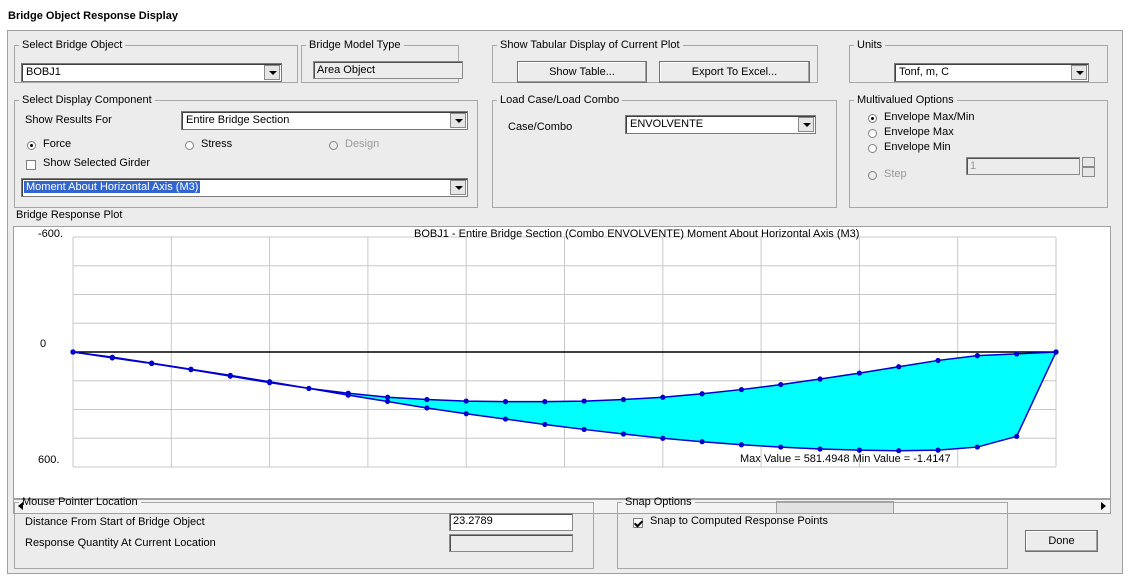 The width and height of the screenshot is (1130, 579). What do you see at coordinates (112, 187) in the screenshot?
I see `component-value: Moment About Horizontal Axis (M3)` at bounding box center [112, 187].